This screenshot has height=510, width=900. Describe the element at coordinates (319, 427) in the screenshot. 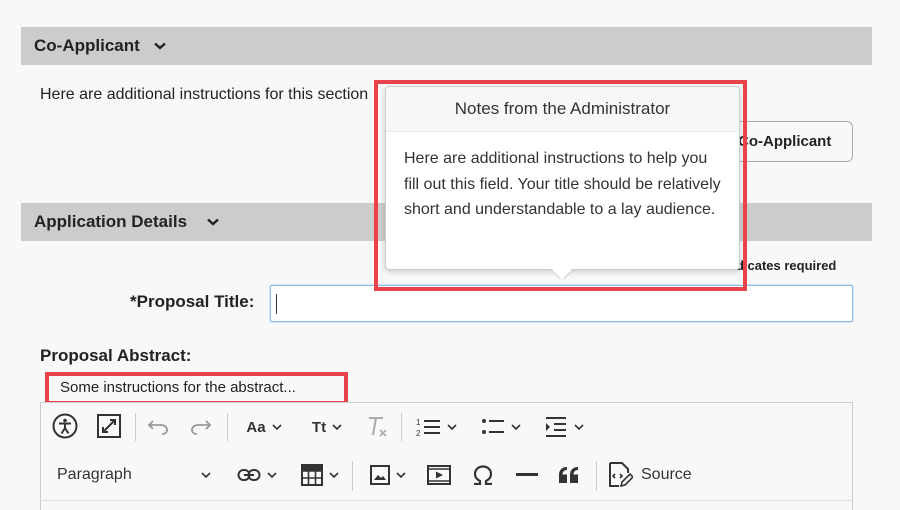

I see `font-size-icon: Tt` at that location.